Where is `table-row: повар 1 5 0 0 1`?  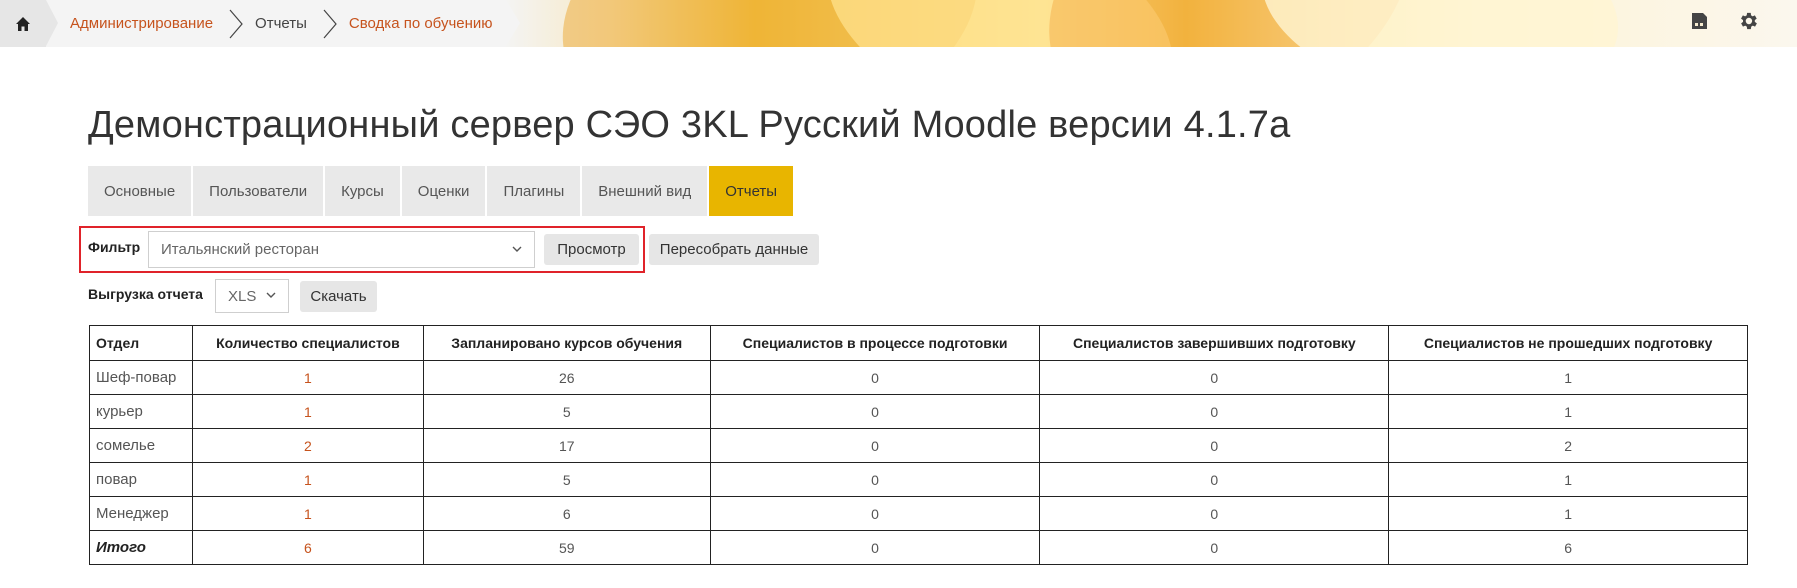
table-row: повар 1 5 0 0 1 is located at coordinates (918, 479).